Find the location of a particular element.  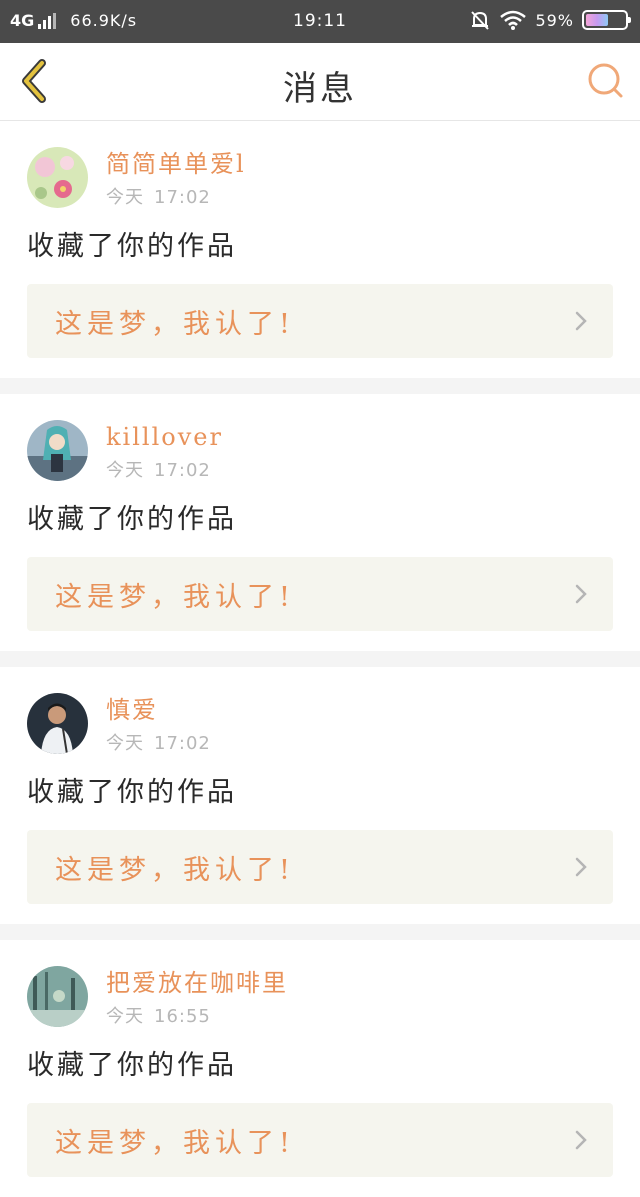

battery-icon is located at coordinates (606, 20).